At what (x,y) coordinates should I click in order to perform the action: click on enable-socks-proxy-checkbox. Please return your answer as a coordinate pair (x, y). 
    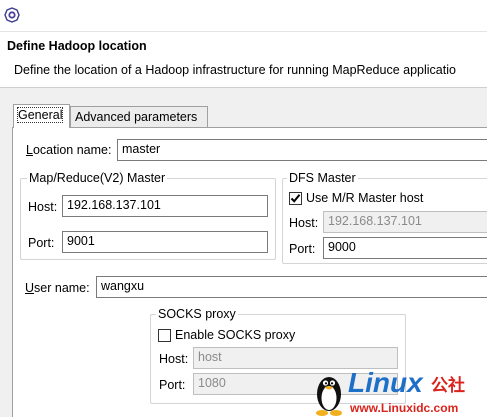
    Looking at the image, I should click on (164, 335).